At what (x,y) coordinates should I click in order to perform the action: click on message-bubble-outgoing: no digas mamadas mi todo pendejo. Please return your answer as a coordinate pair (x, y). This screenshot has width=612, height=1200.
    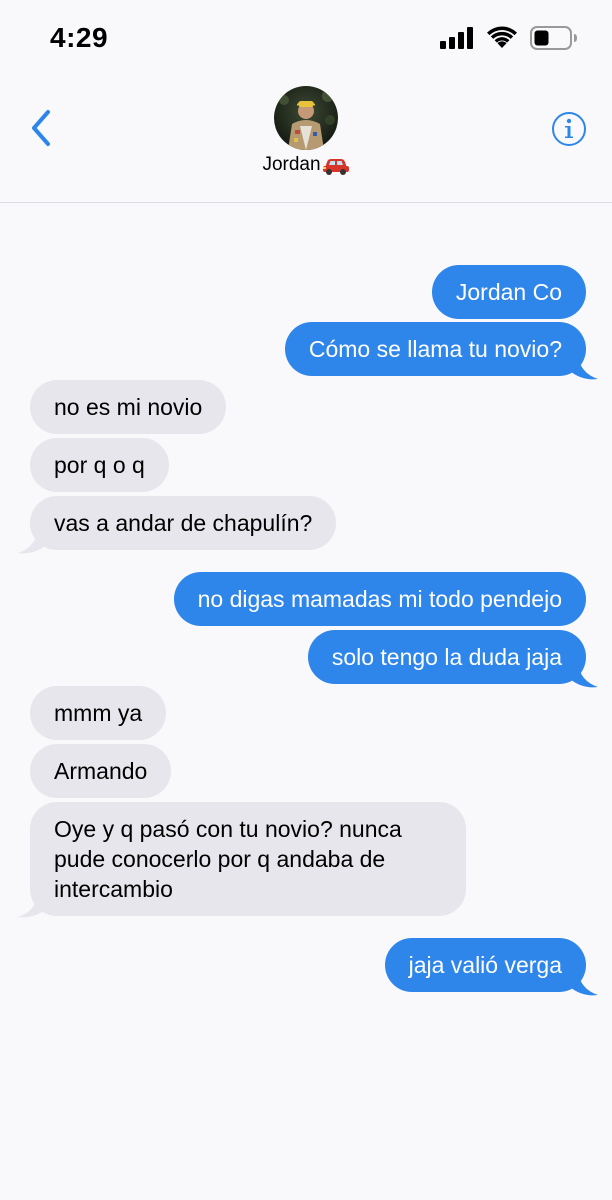
    Looking at the image, I should click on (379, 599).